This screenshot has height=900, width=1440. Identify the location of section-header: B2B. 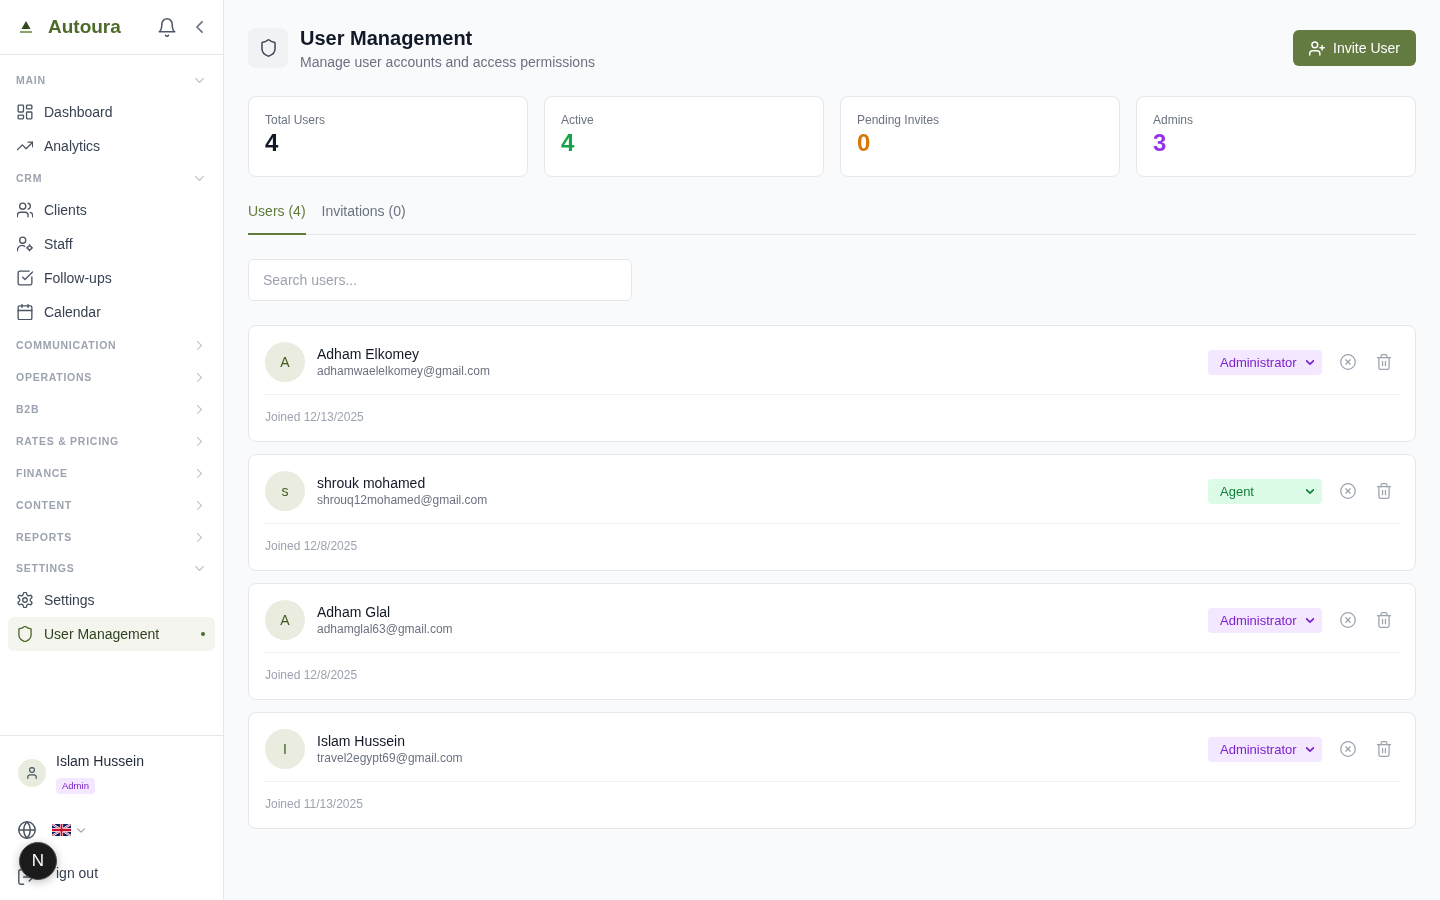
(111, 409).